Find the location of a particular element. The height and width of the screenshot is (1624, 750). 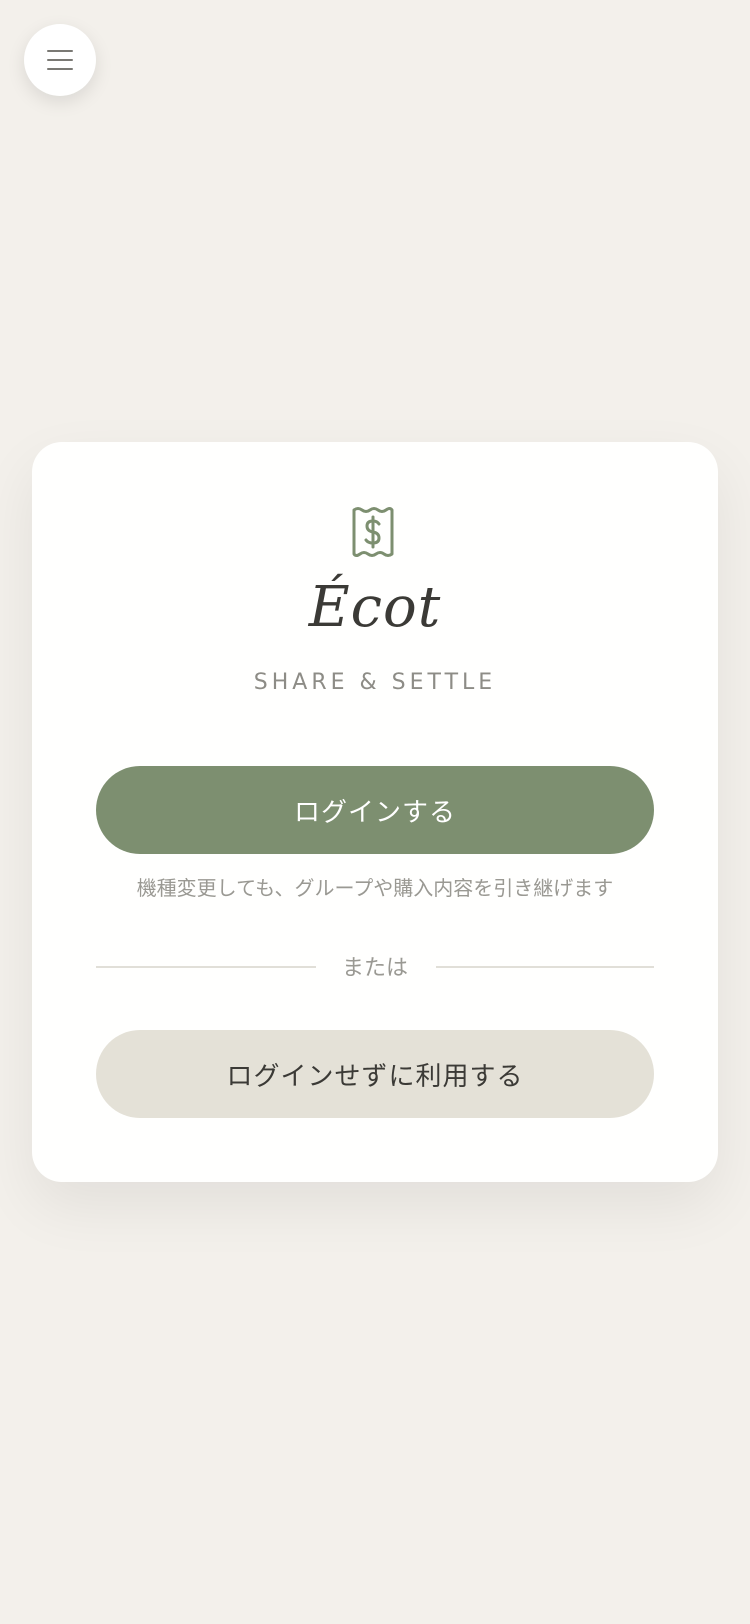

login-button: ログインする is located at coordinates (375, 810).